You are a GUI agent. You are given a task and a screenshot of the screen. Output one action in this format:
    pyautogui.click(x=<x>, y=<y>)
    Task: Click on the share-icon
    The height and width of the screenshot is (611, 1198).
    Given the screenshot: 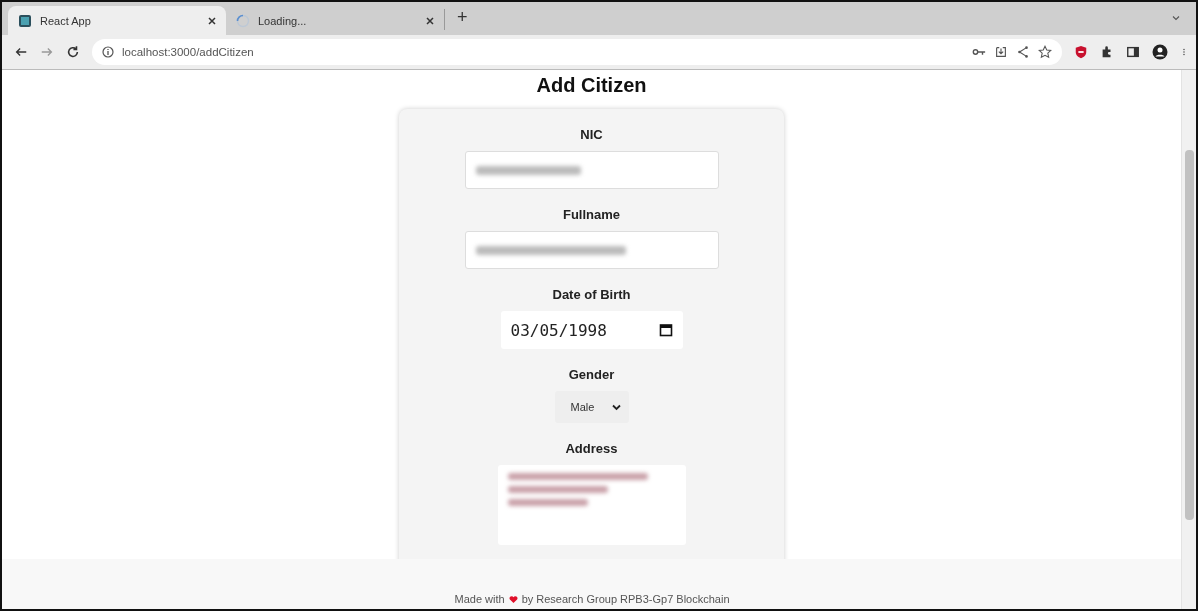 What is the action you would take?
    pyautogui.click(x=1023, y=52)
    